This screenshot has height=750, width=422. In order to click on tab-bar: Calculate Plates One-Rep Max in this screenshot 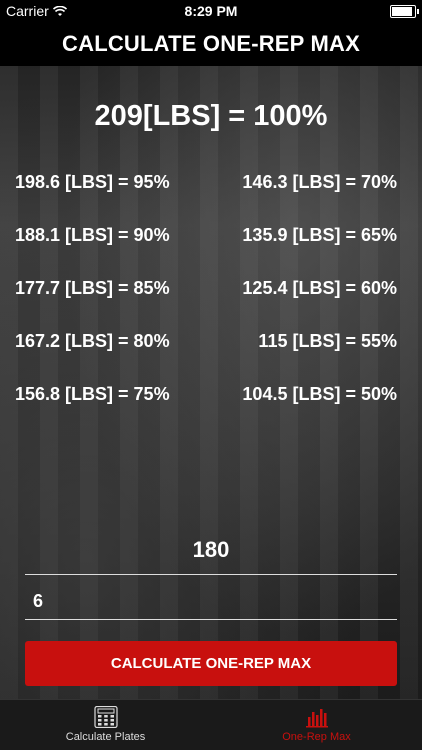, I will do `click(211, 724)`.